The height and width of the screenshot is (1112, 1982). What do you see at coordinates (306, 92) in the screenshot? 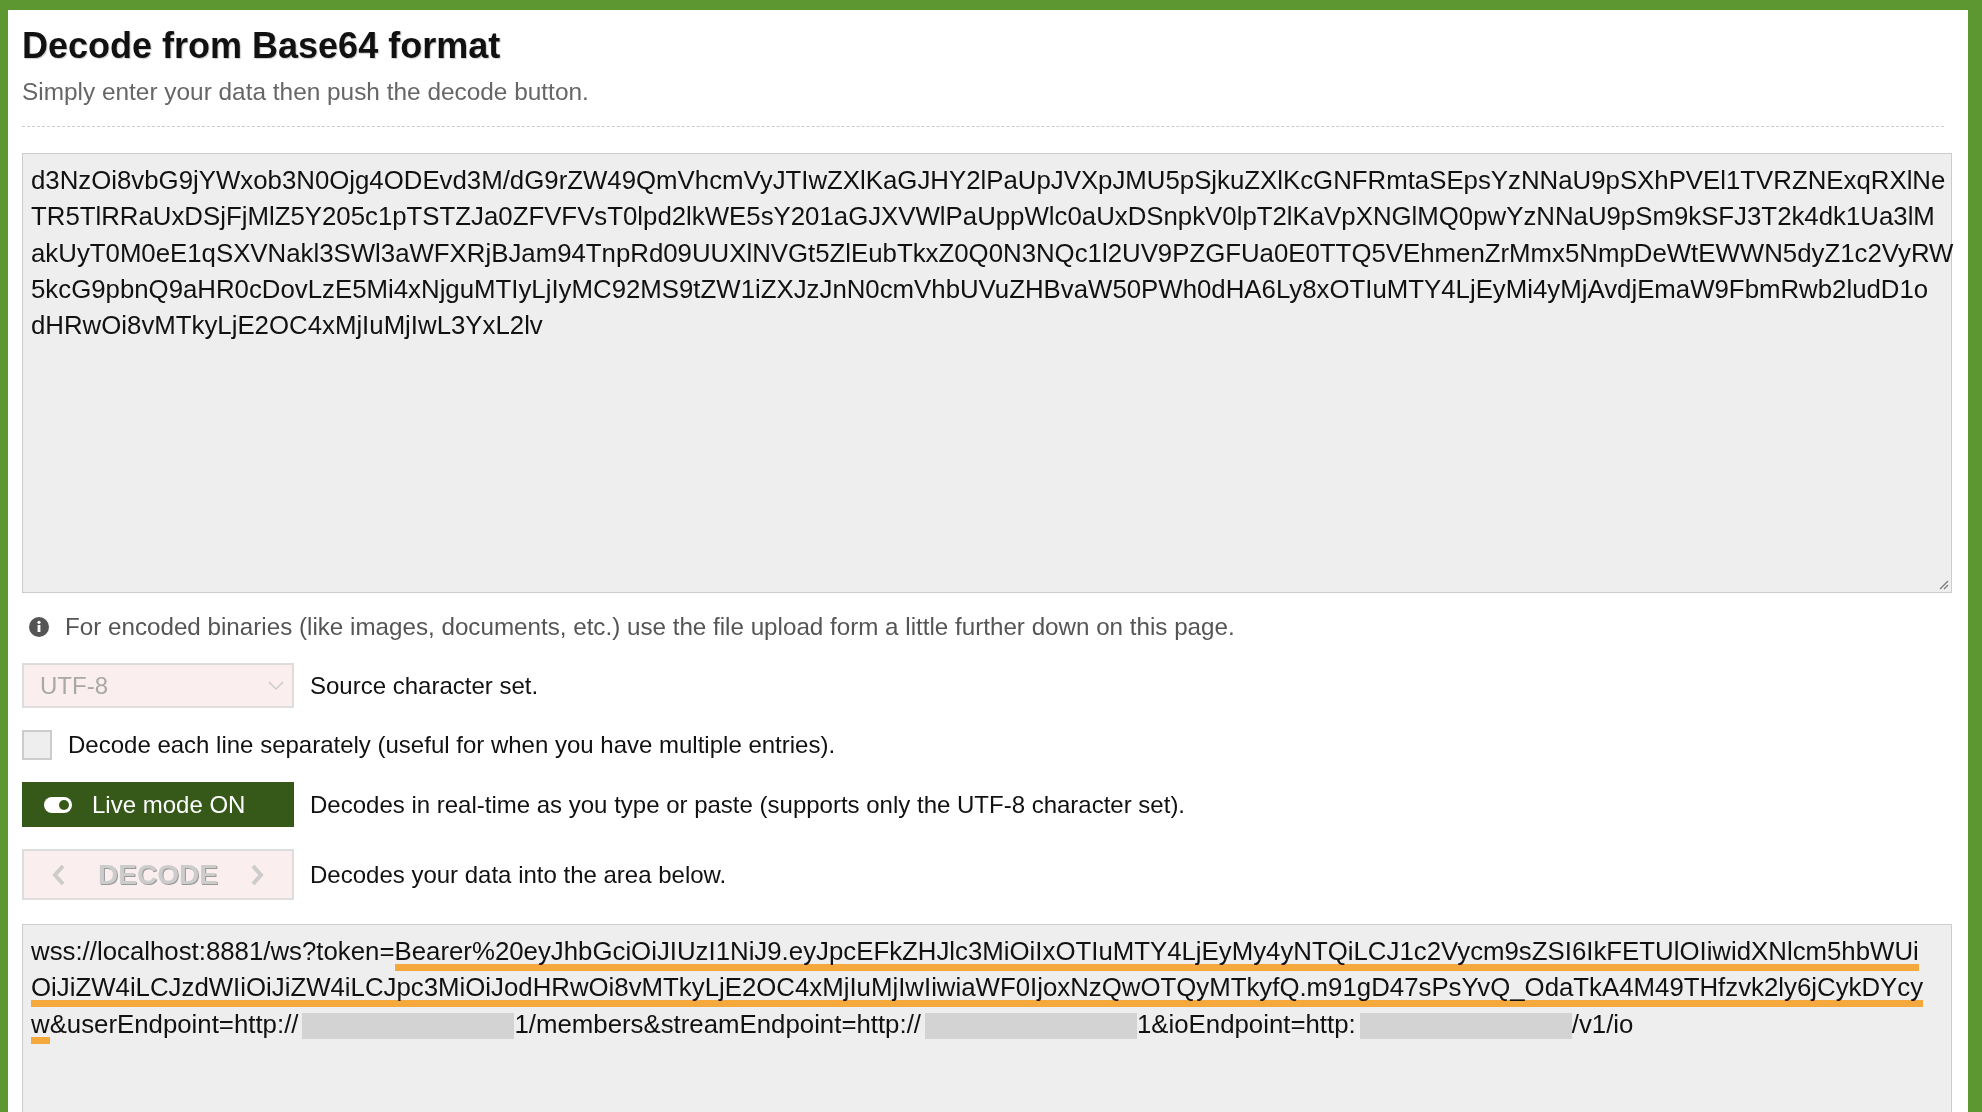
I see `page-subtitle: Simply enter your data then push the decode button.` at bounding box center [306, 92].